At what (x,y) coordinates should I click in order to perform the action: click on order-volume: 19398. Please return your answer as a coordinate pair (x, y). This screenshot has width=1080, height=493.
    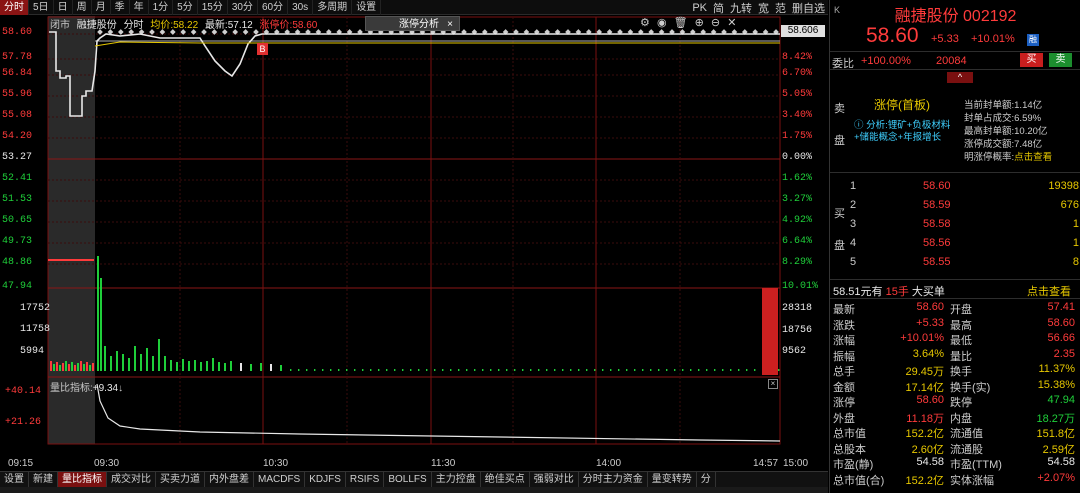
    Looking at the image, I should click on (1063, 186).